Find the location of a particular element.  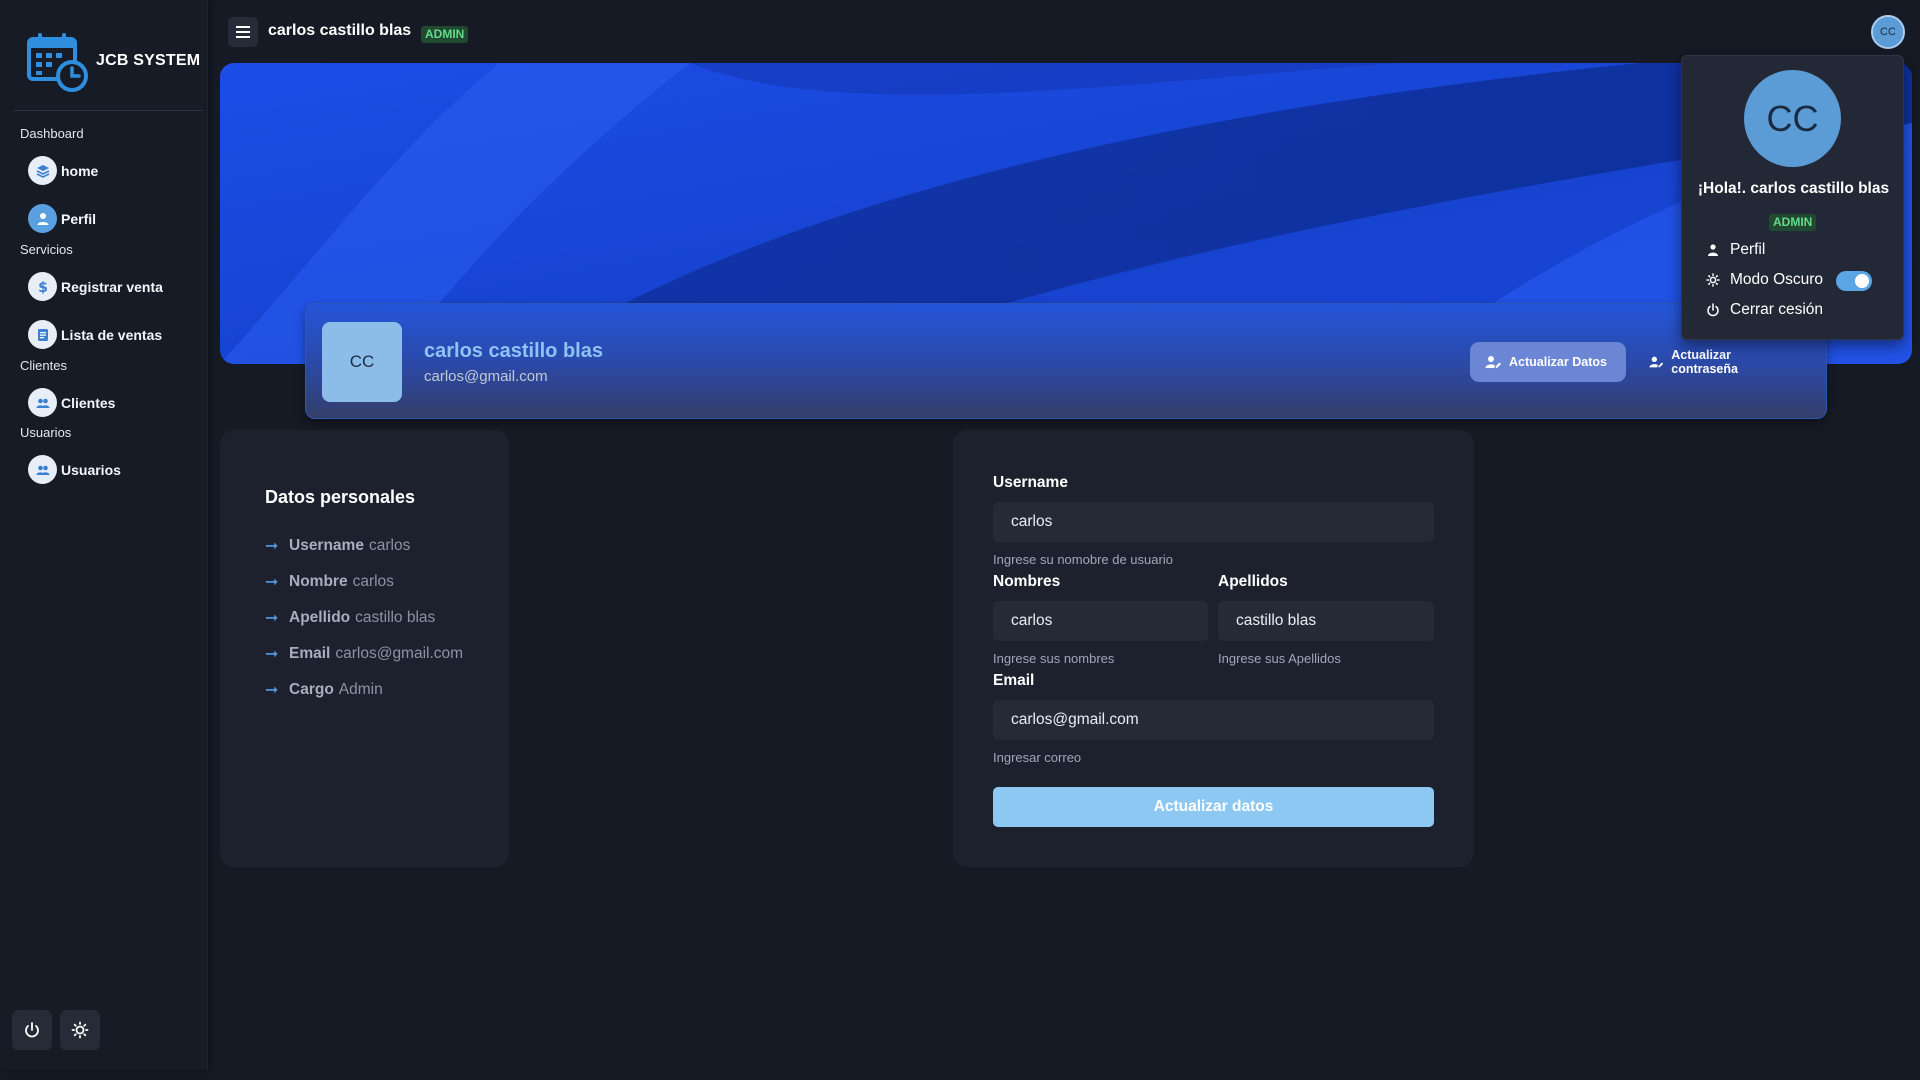

theme-button is located at coordinates (80, 1030).